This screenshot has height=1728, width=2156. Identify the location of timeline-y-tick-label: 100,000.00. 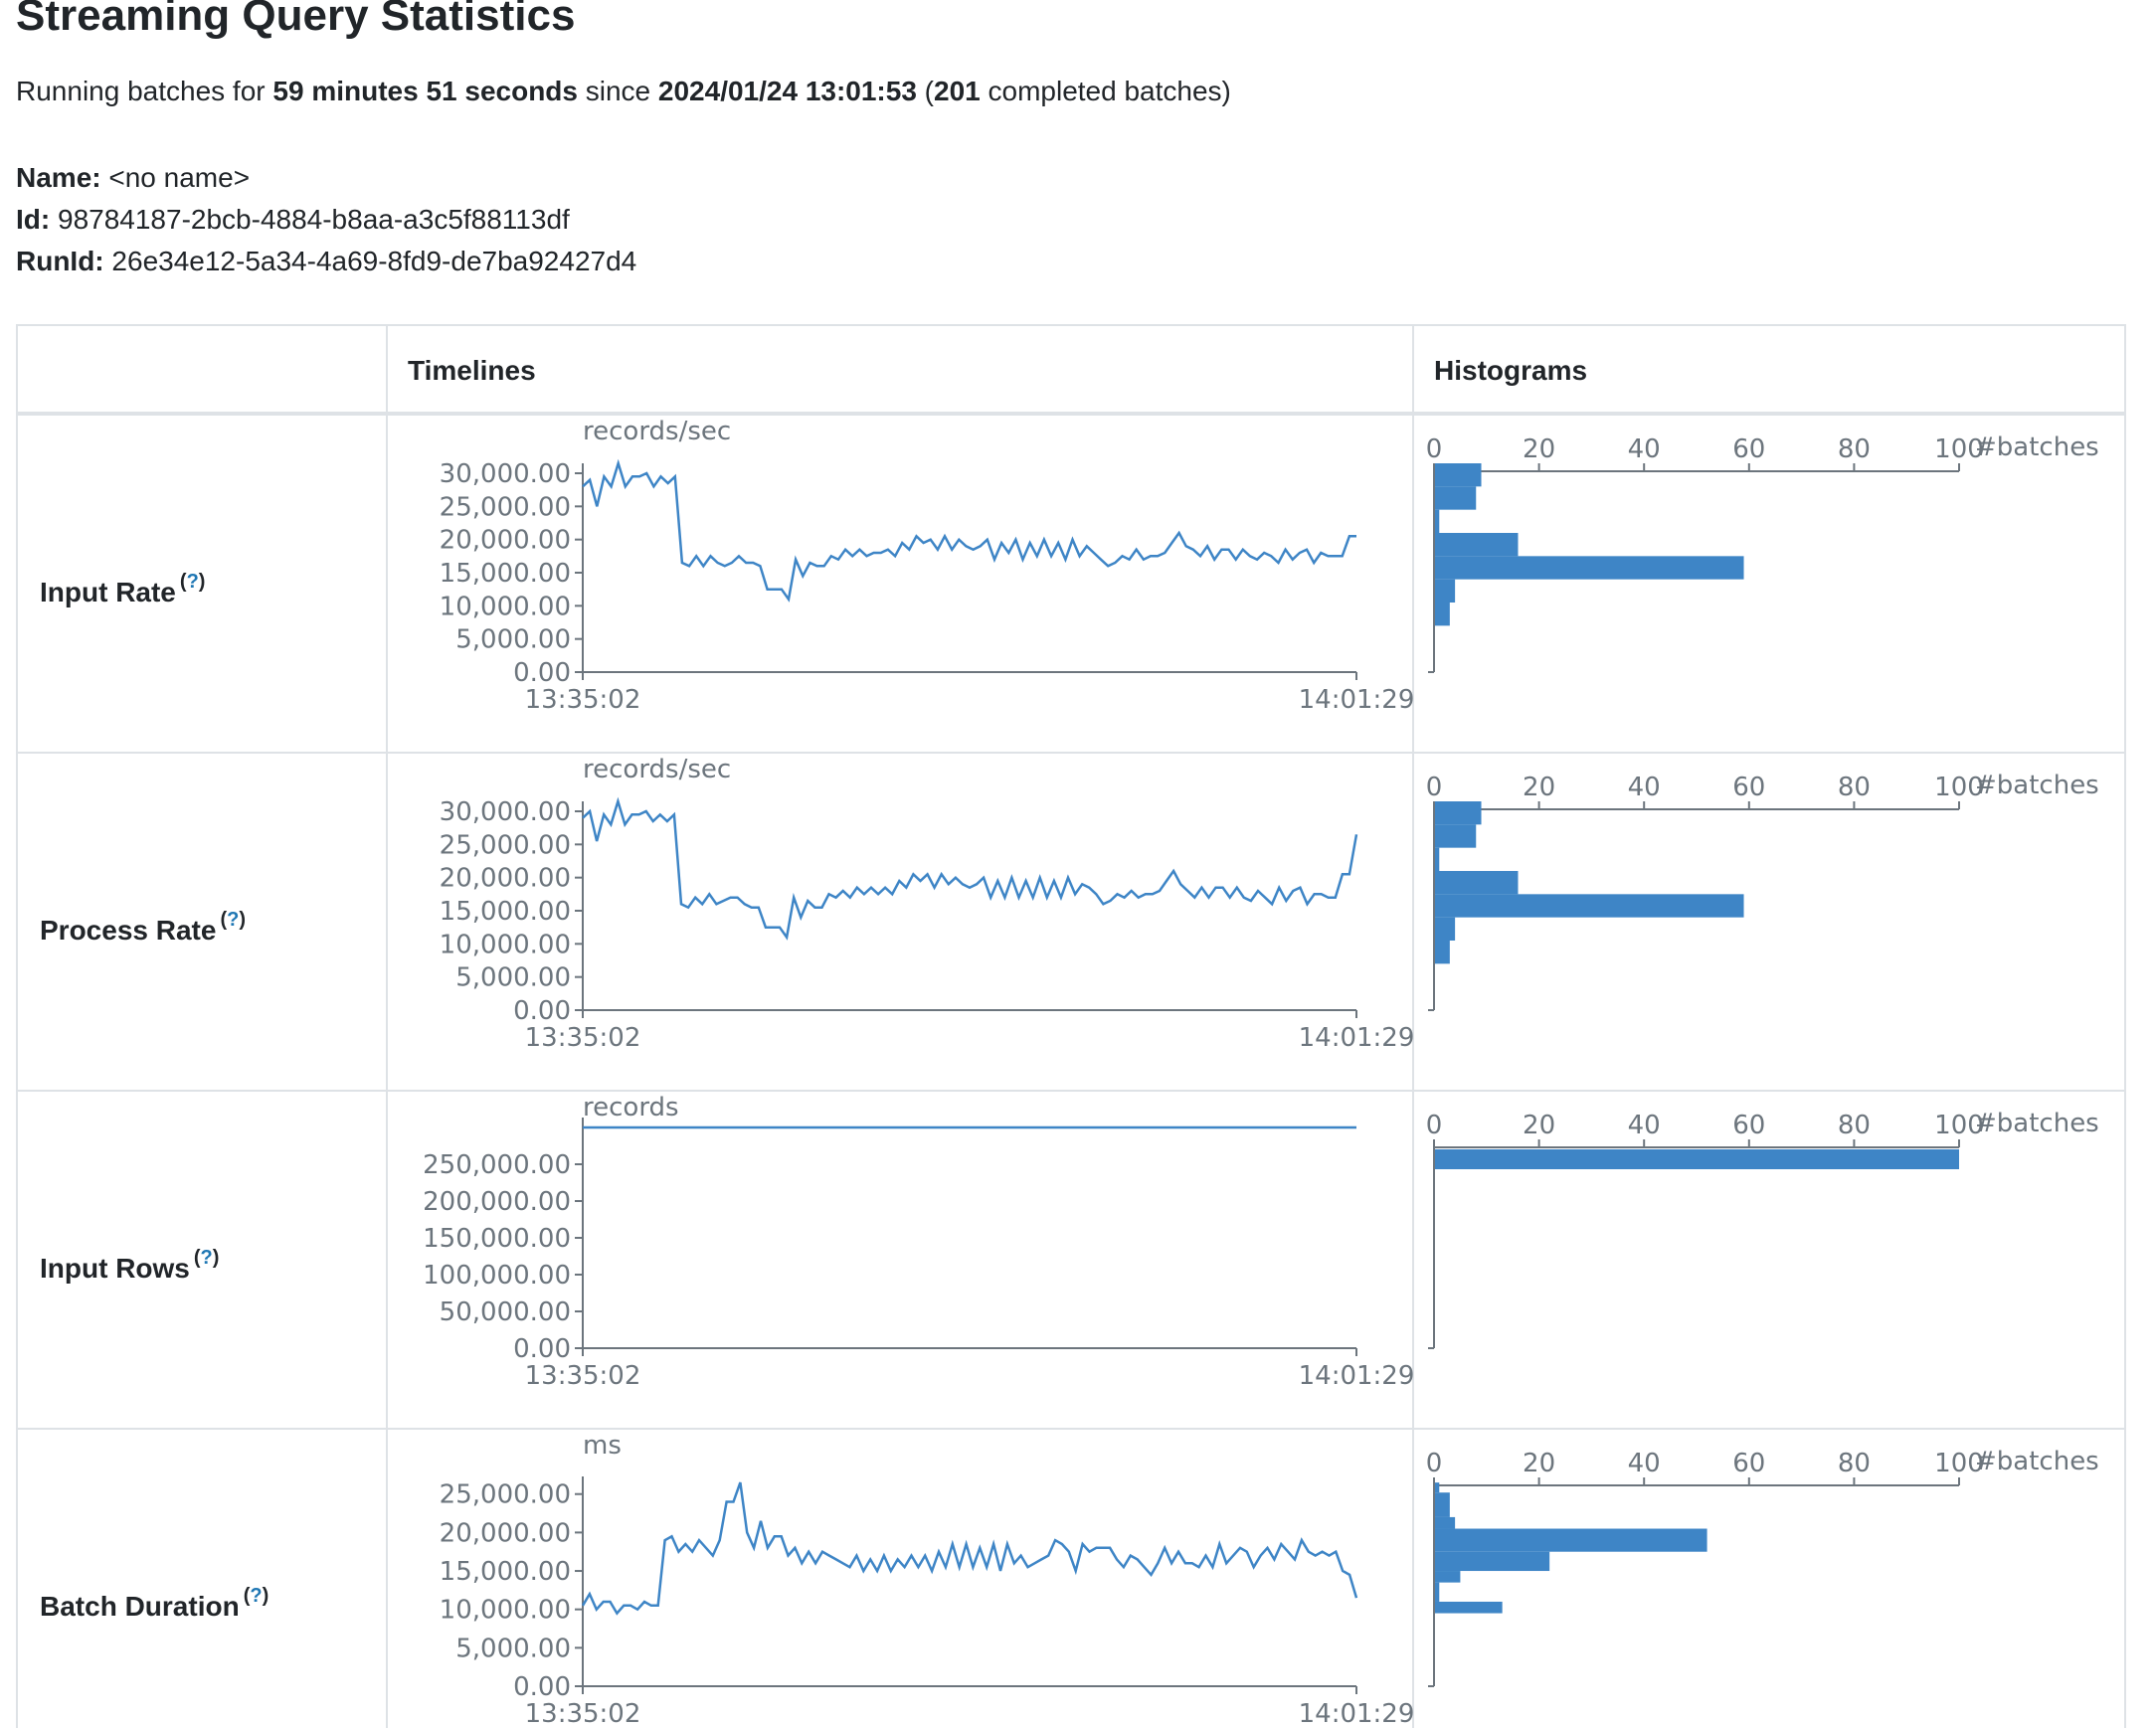
(497, 1276).